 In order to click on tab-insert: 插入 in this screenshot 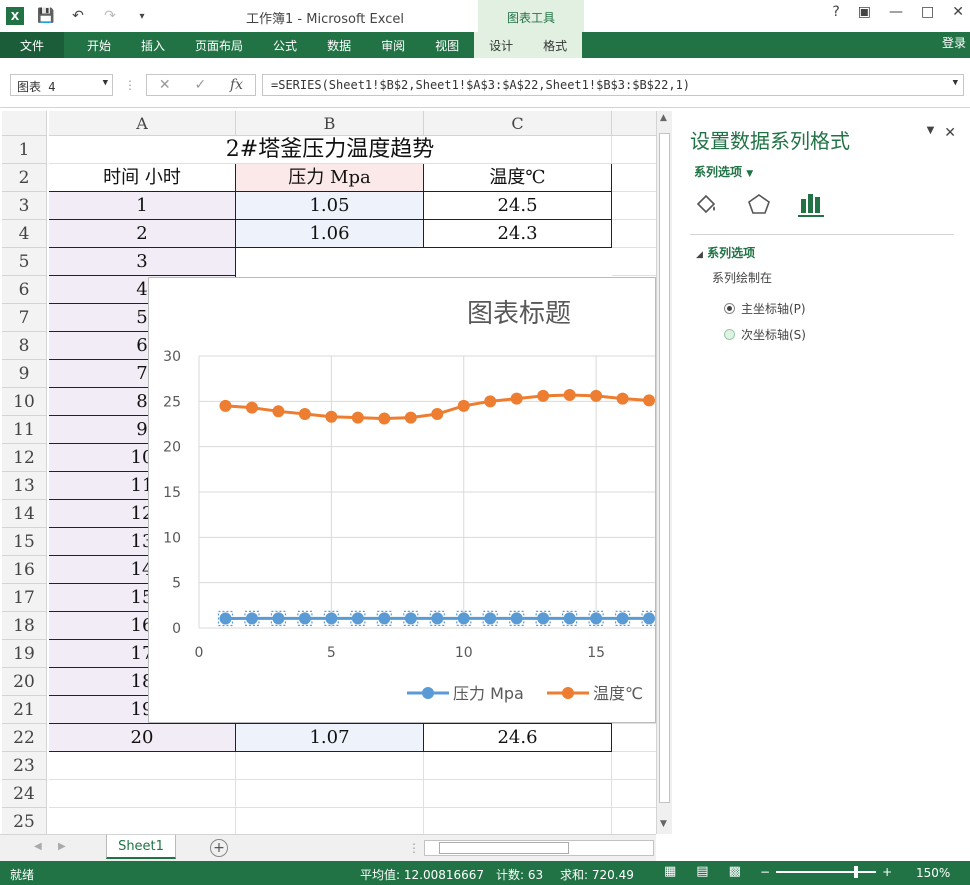, I will do `click(153, 45)`.